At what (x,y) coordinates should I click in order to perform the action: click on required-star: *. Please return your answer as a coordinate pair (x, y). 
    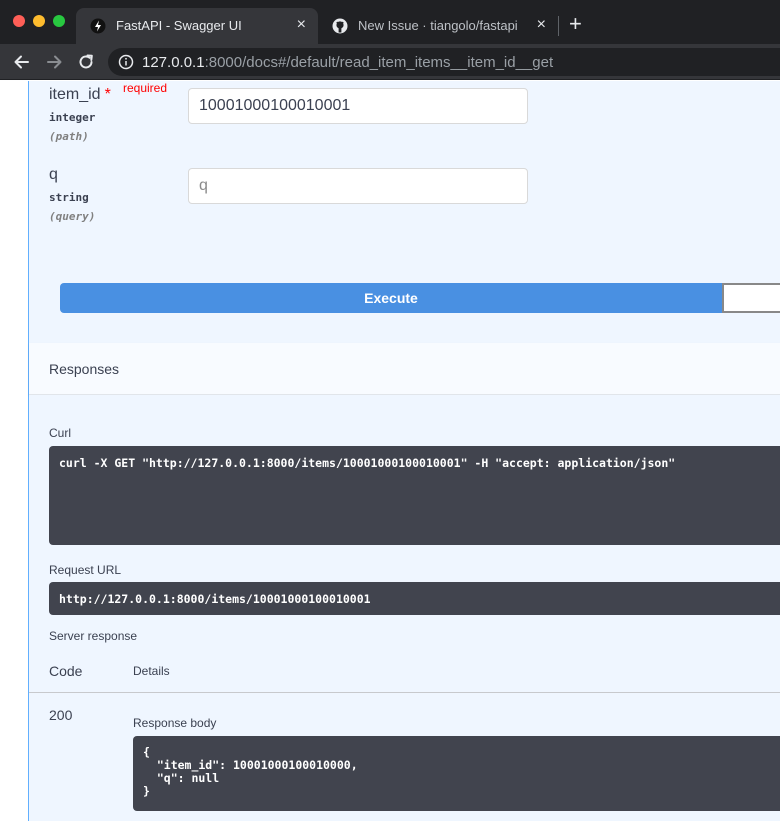
    Looking at the image, I should click on (107, 94).